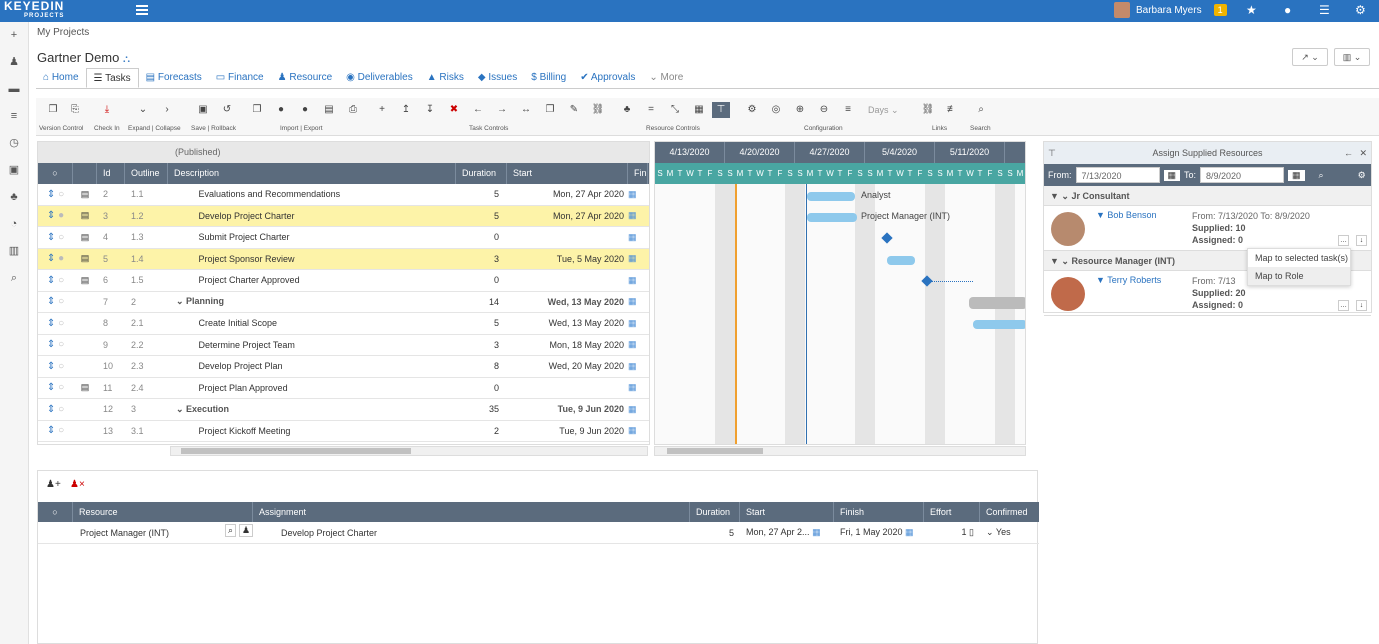 The image size is (1379, 644). I want to click on task-description: Project Plan Approved, so click(312, 388).